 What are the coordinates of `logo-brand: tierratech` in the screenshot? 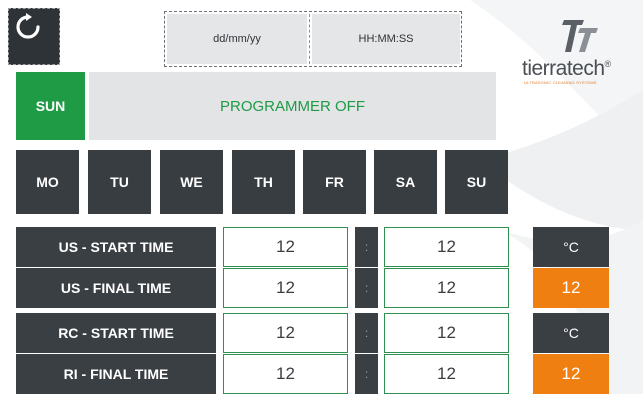 It's located at (563, 68).